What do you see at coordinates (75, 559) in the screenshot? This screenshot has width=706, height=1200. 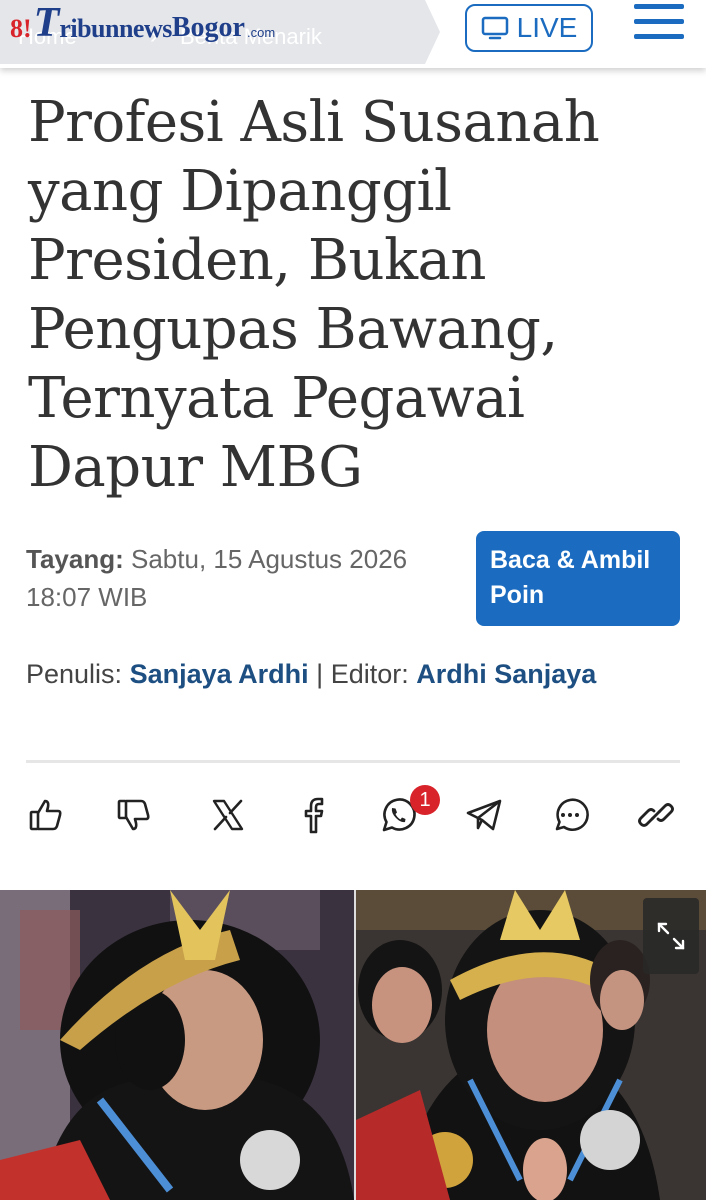 I see `published-label: Tayang:` at bounding box center [75, 559].